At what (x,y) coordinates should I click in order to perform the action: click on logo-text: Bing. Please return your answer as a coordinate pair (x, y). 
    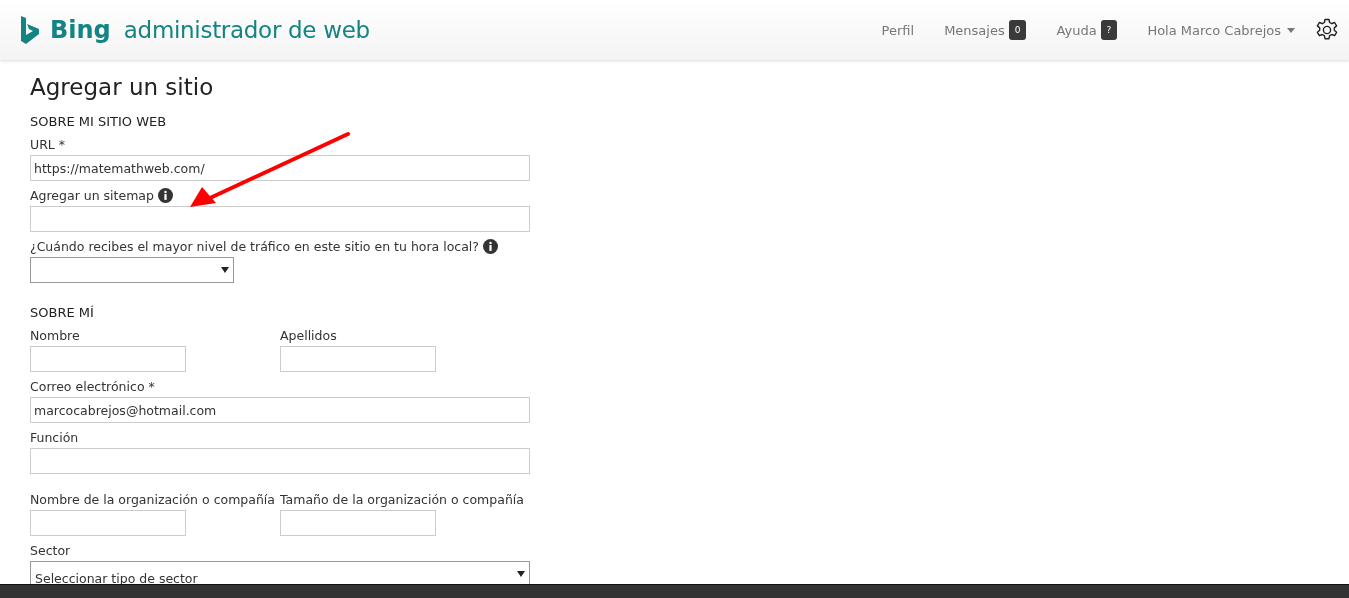
    Looking at the image, I should click on (80, 30).